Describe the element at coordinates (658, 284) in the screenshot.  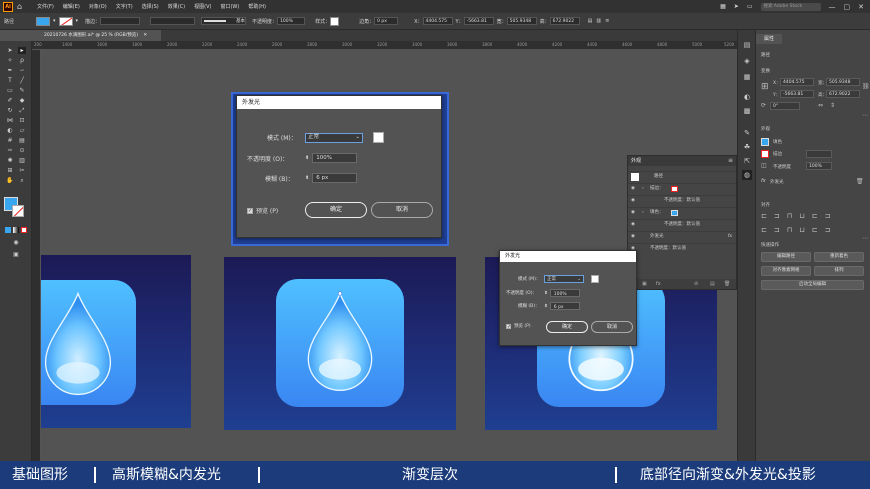
I see `new-fill-icon: fx` at that location.